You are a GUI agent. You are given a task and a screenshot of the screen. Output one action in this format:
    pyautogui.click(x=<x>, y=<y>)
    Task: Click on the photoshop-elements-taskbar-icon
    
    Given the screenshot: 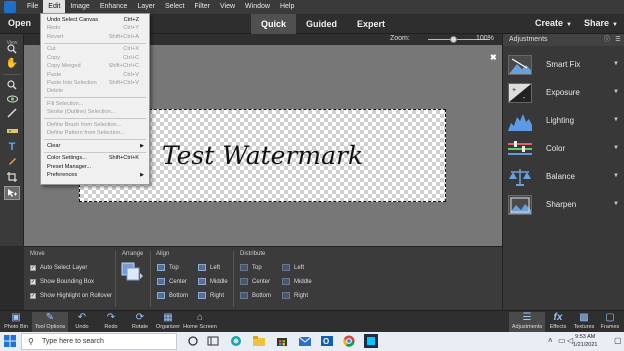 What is the action you would take?
    pyautogui.click(x=371, y=341)
    